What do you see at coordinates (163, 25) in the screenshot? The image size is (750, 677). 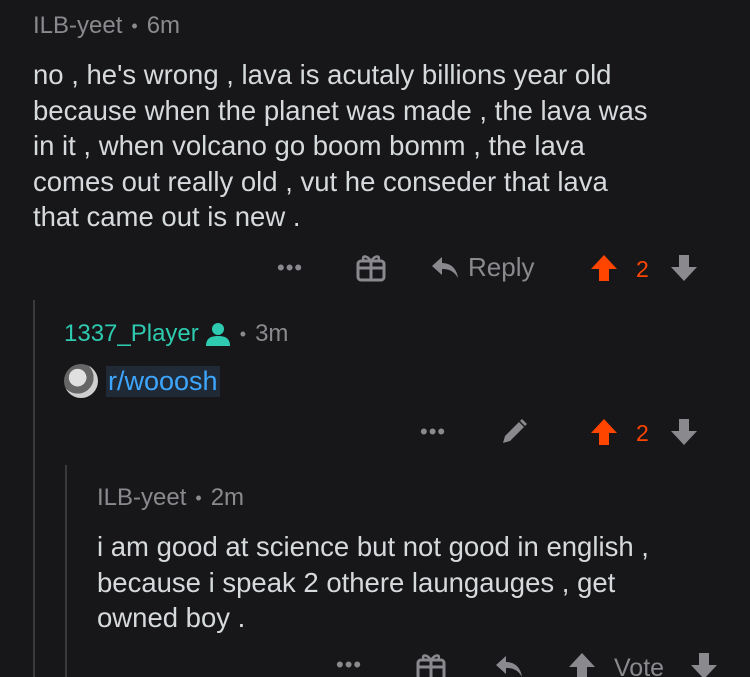 I see `comment-timestamp: 6m` at bounding box center [163, 25].